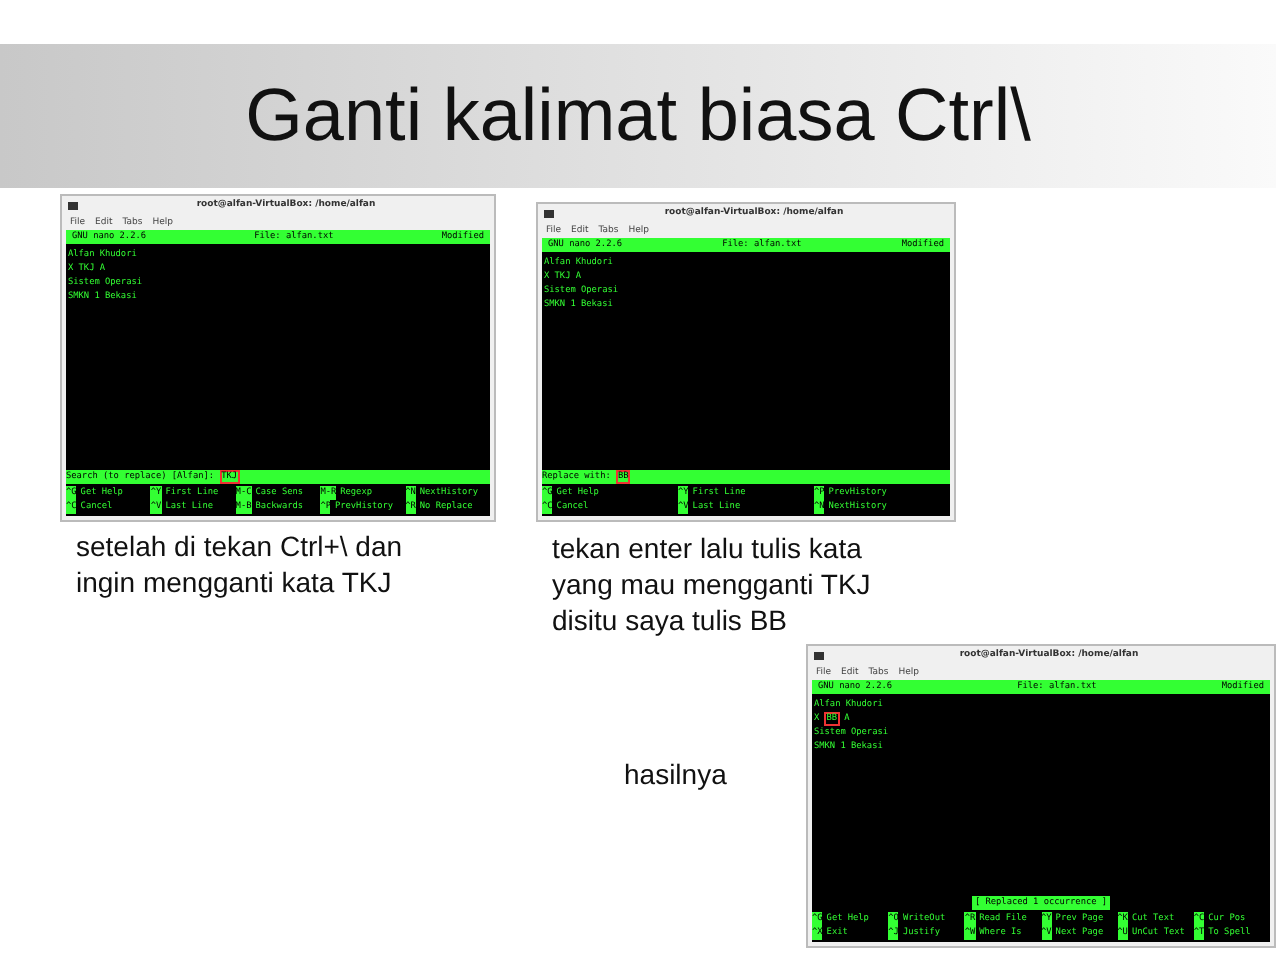 The height and width of the screenshot is (956, 1276). I want to click on caption: hasilnya, so click(676, 774).